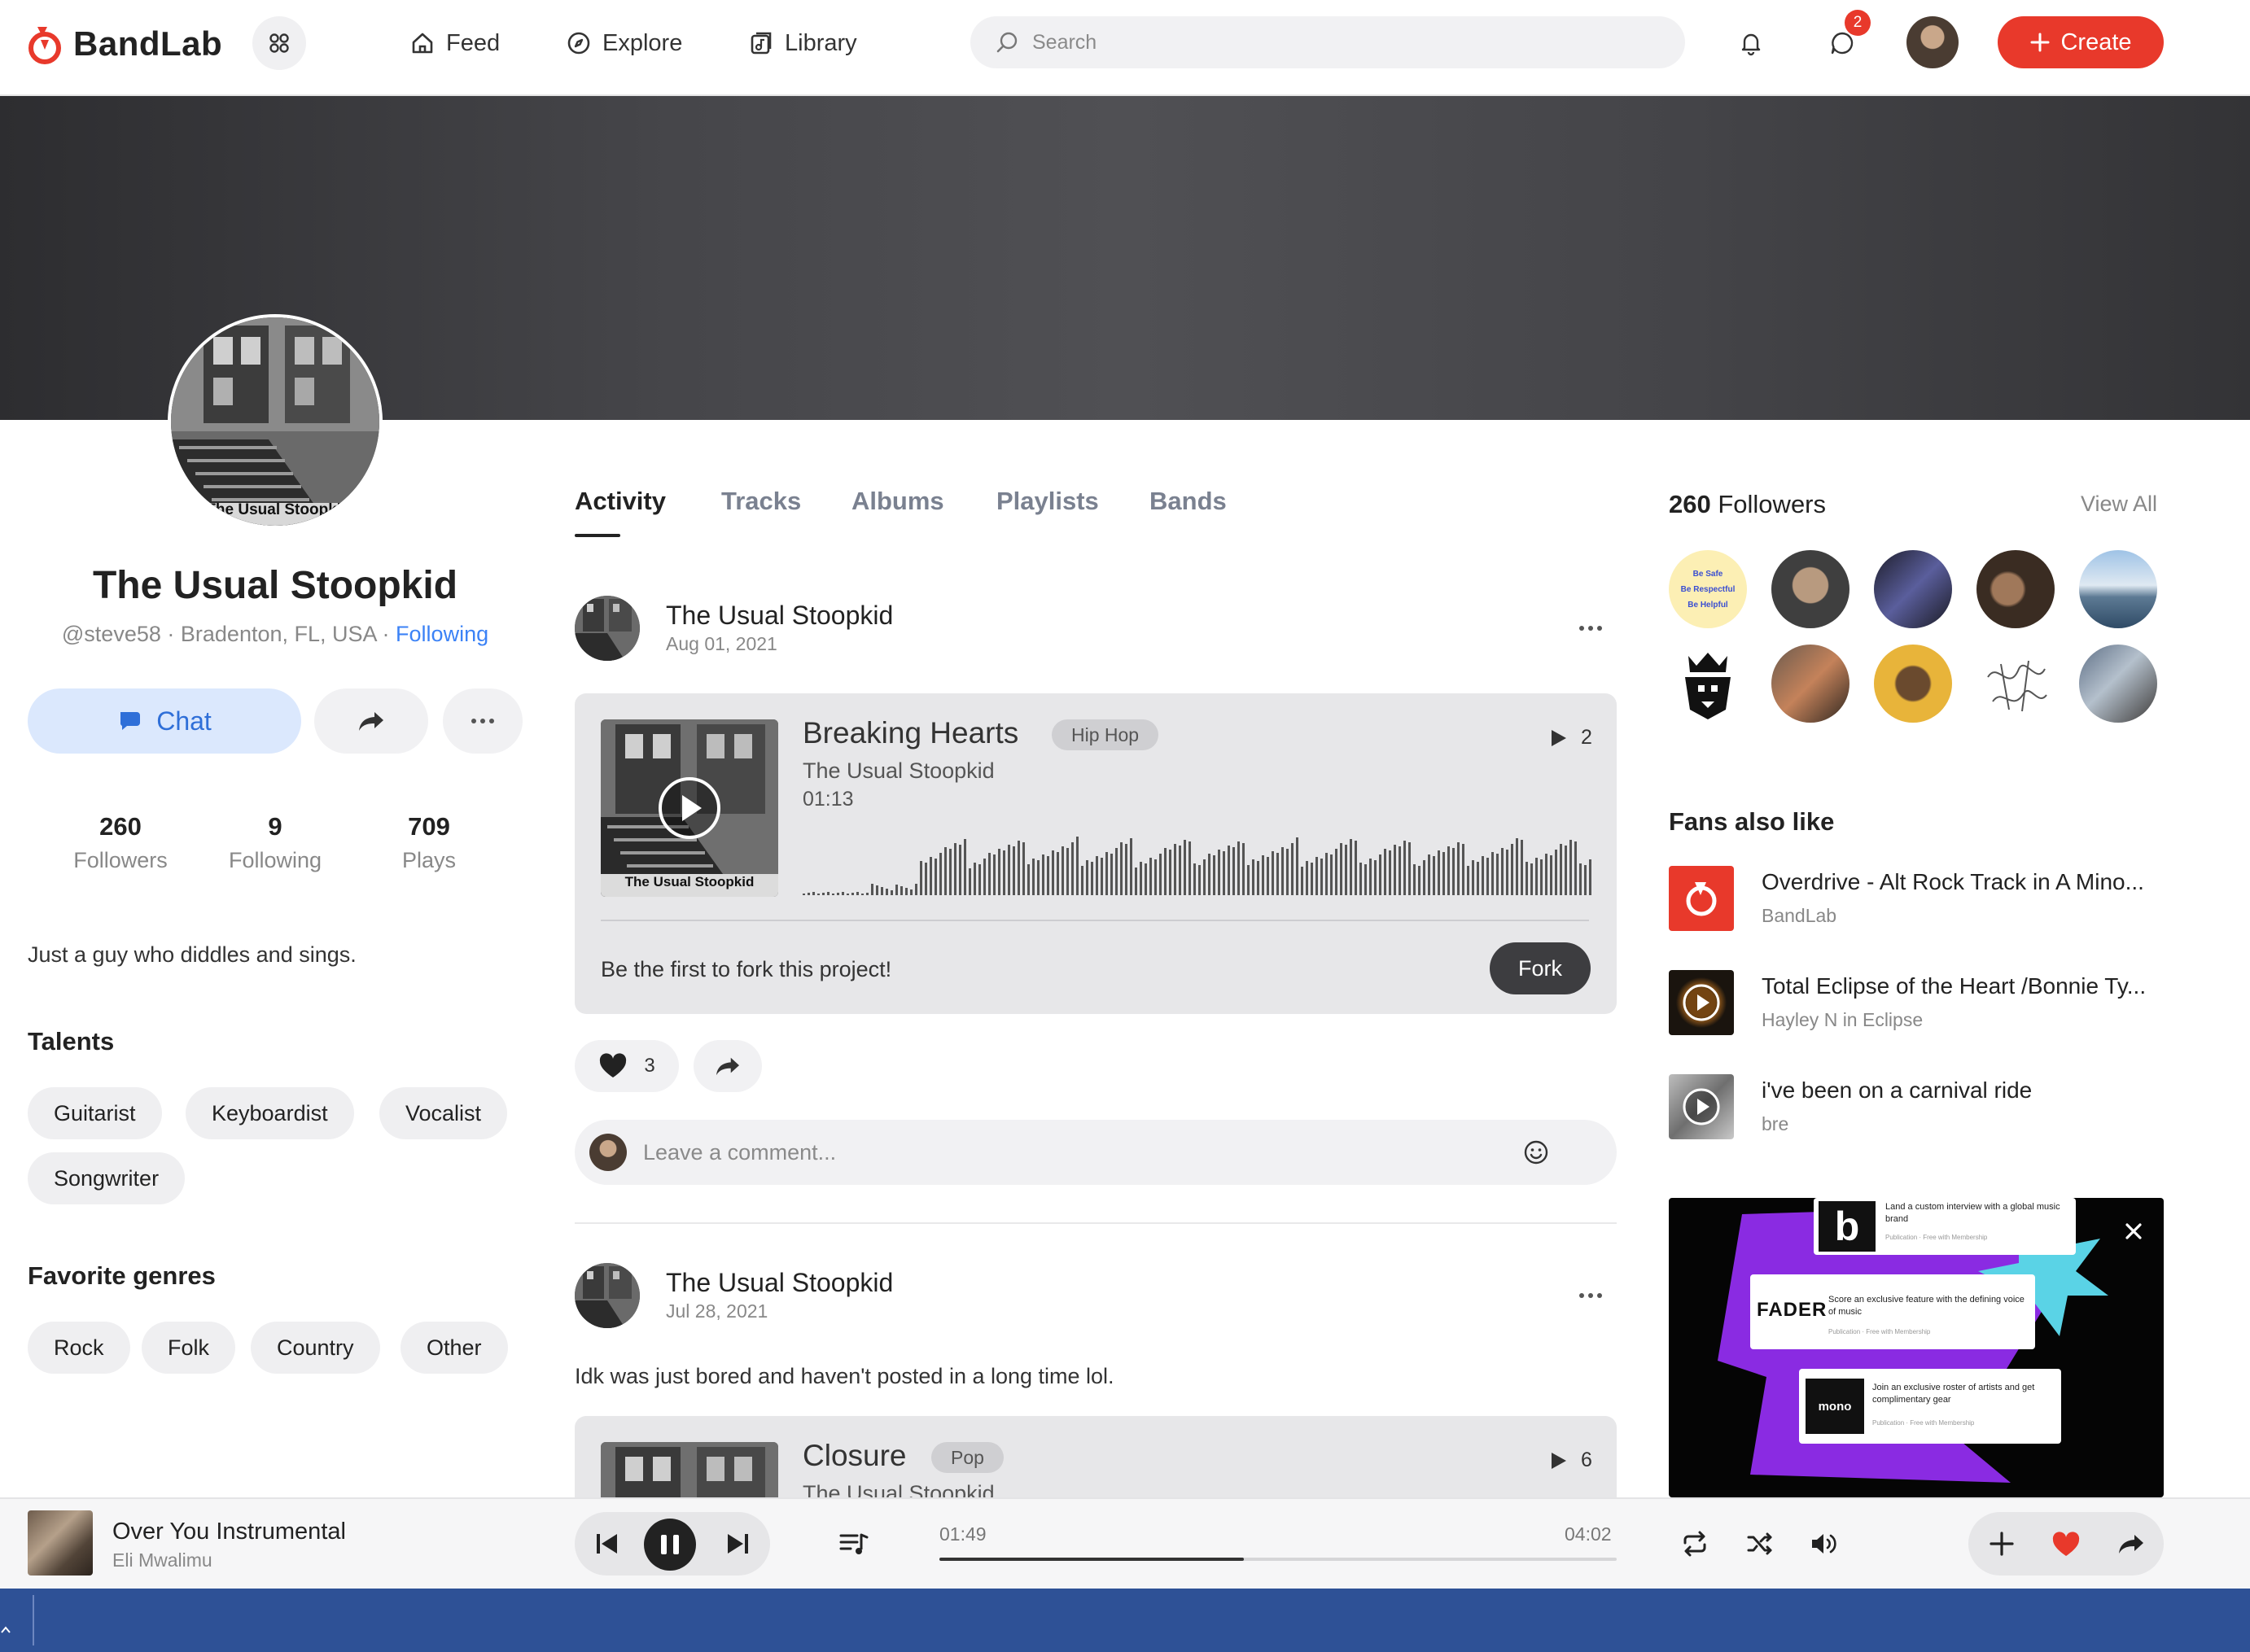 The width and height of the screenshot is (2250, 1652). What do you see at coordinates (443, 1113) in the screenshot?
I see `talent-chip: Vocalist` at bounding box center [443, 1113].